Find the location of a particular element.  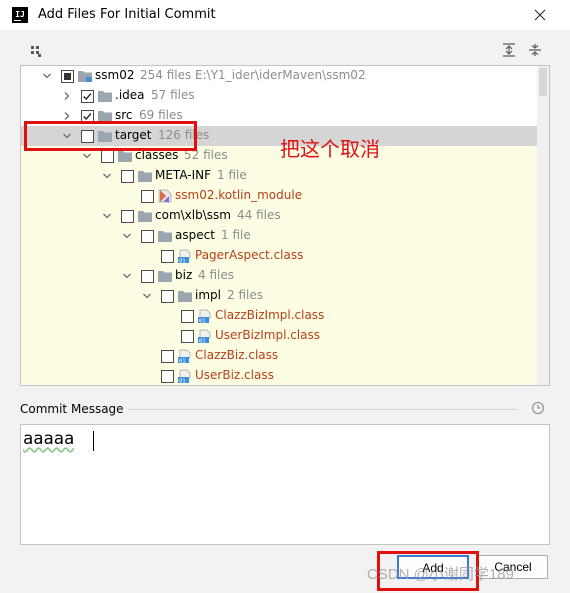

commit-message-separator is located at coordinates (323, 409).